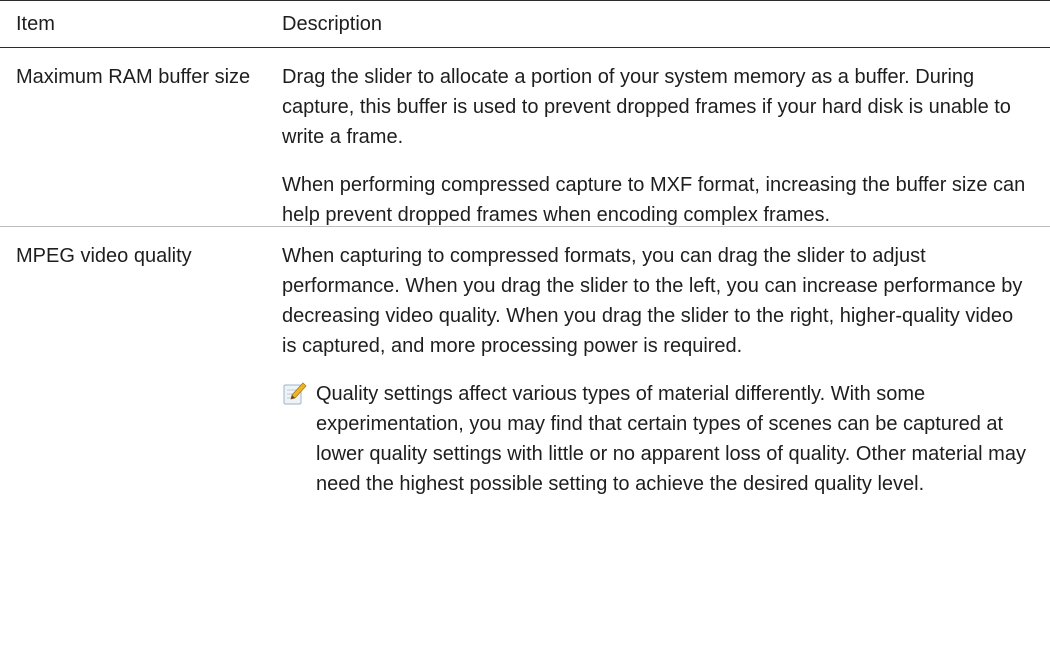 The width and height of the screenshot is (1050, 666). What do you see at coordinates (332, 24) in the screenshot?
I see `header-description: Description` at bounding box center [332, 24].